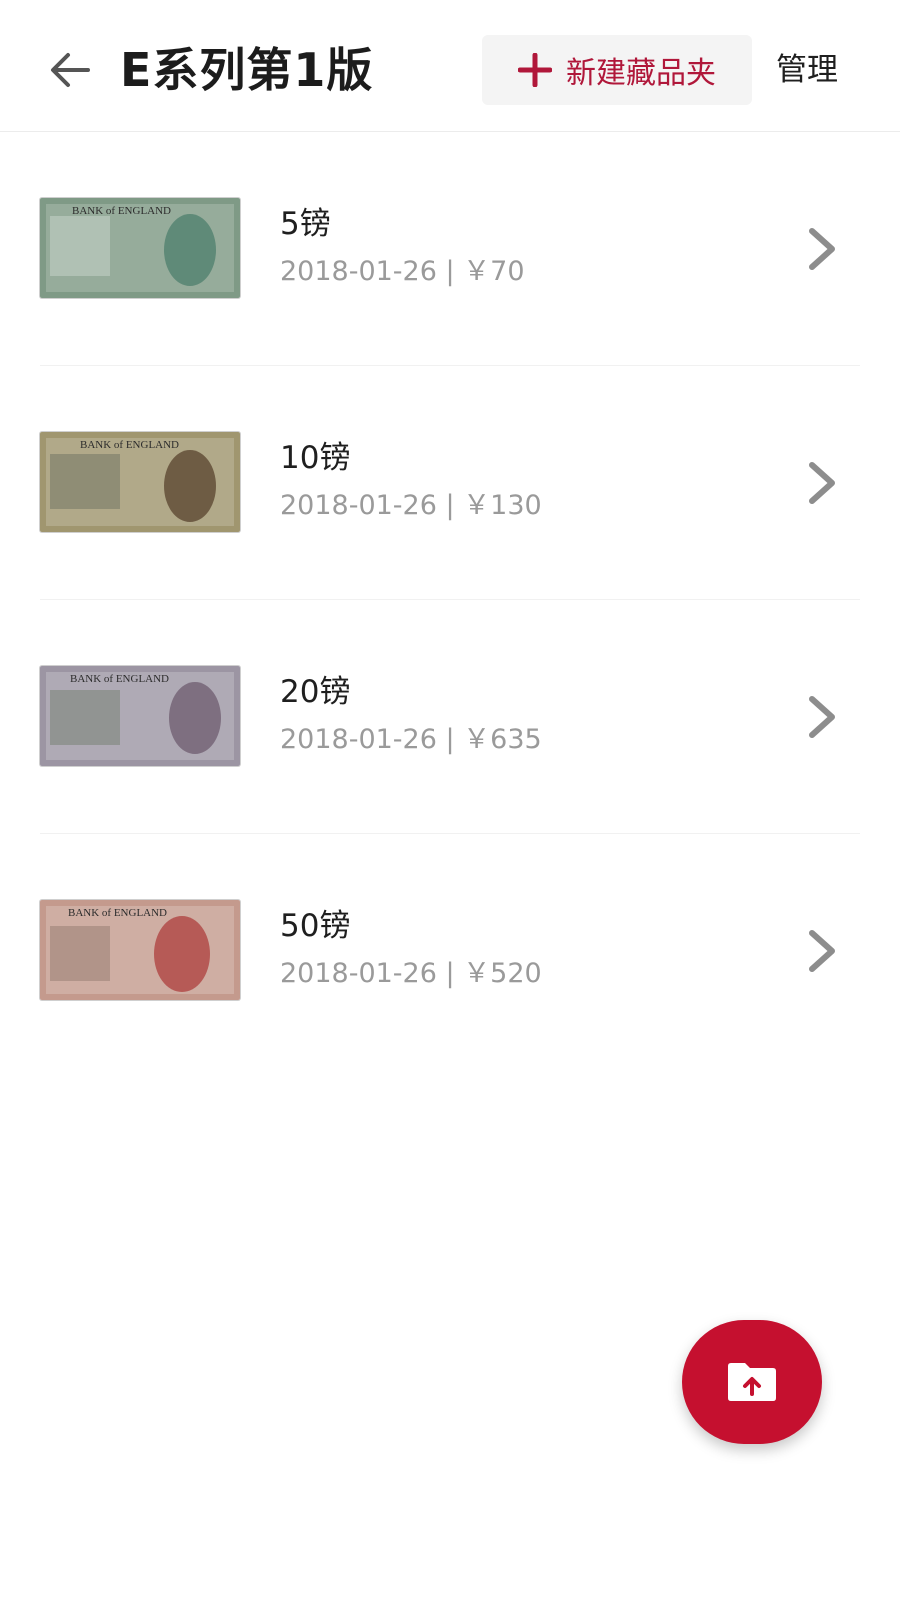 Image resolution: width=900 pixels, height=1600 pixels. I want to click on new-folder-label: 新建藏品夹, so click(641, 73).